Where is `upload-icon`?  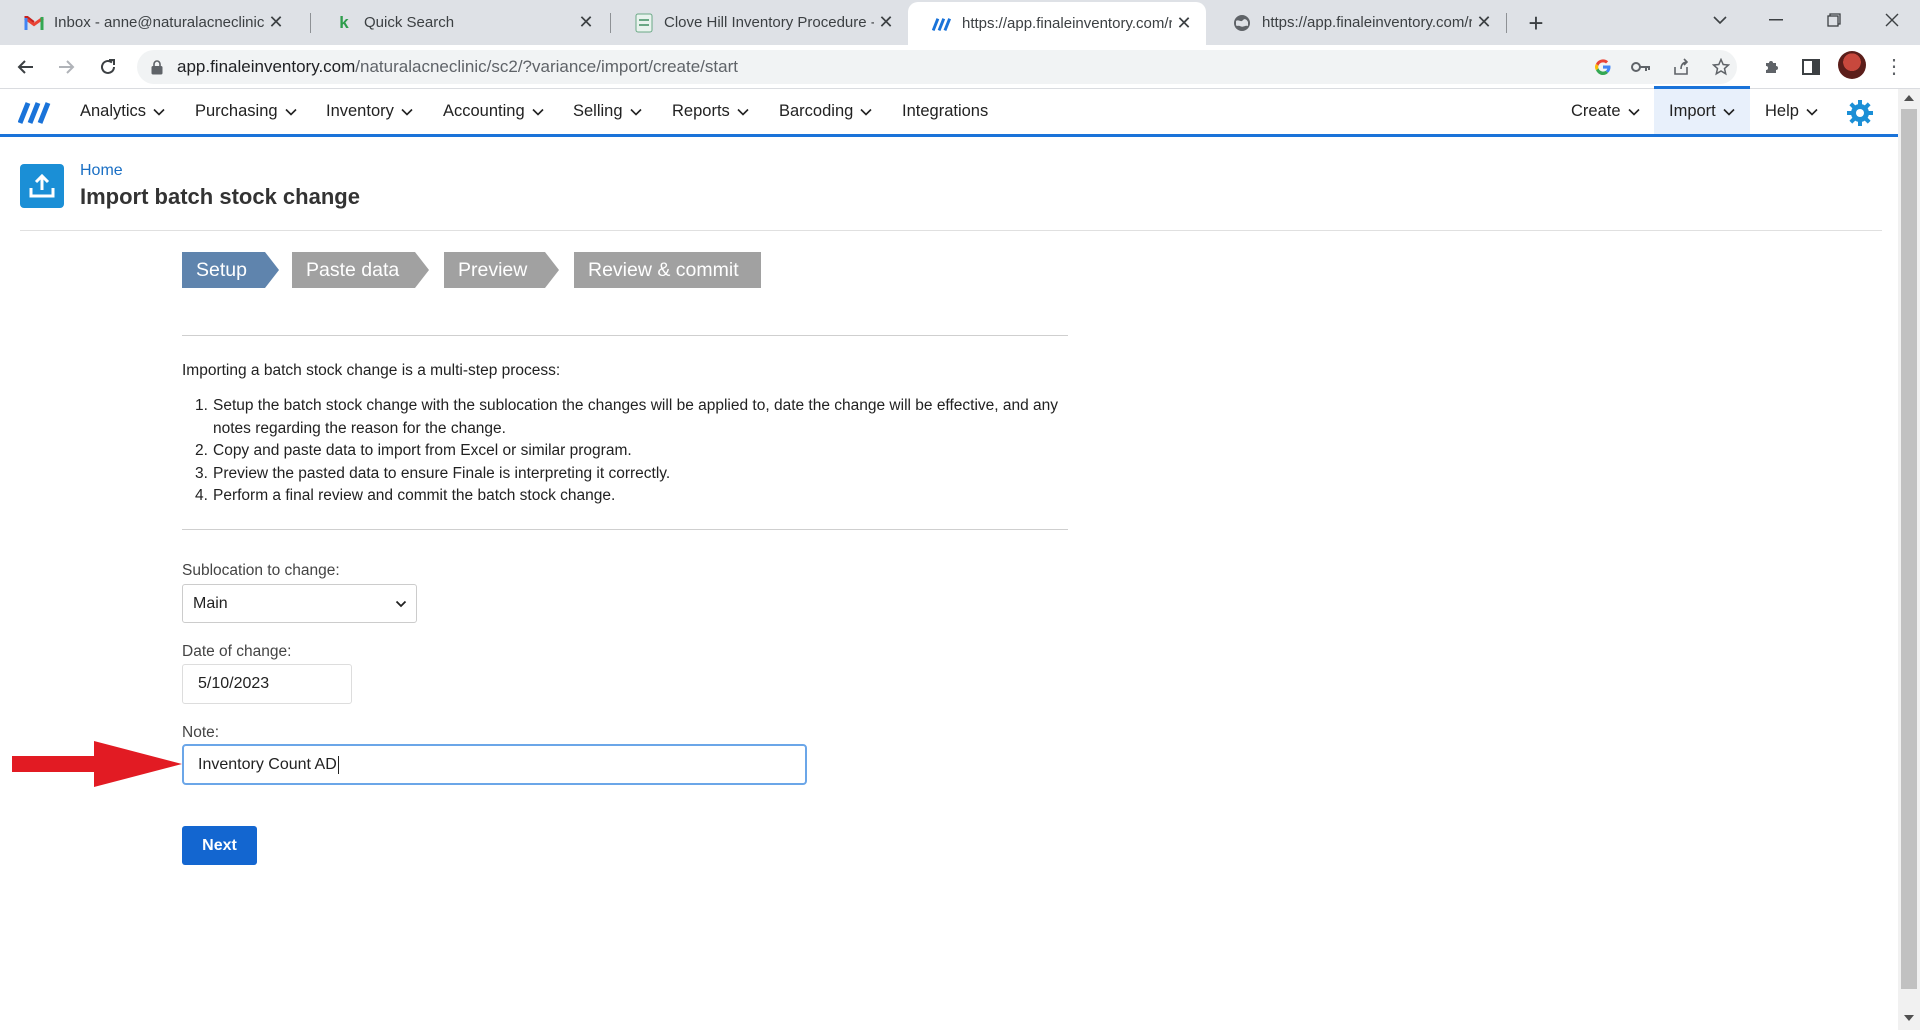
upload-icon is located at coordinates (42, 186).